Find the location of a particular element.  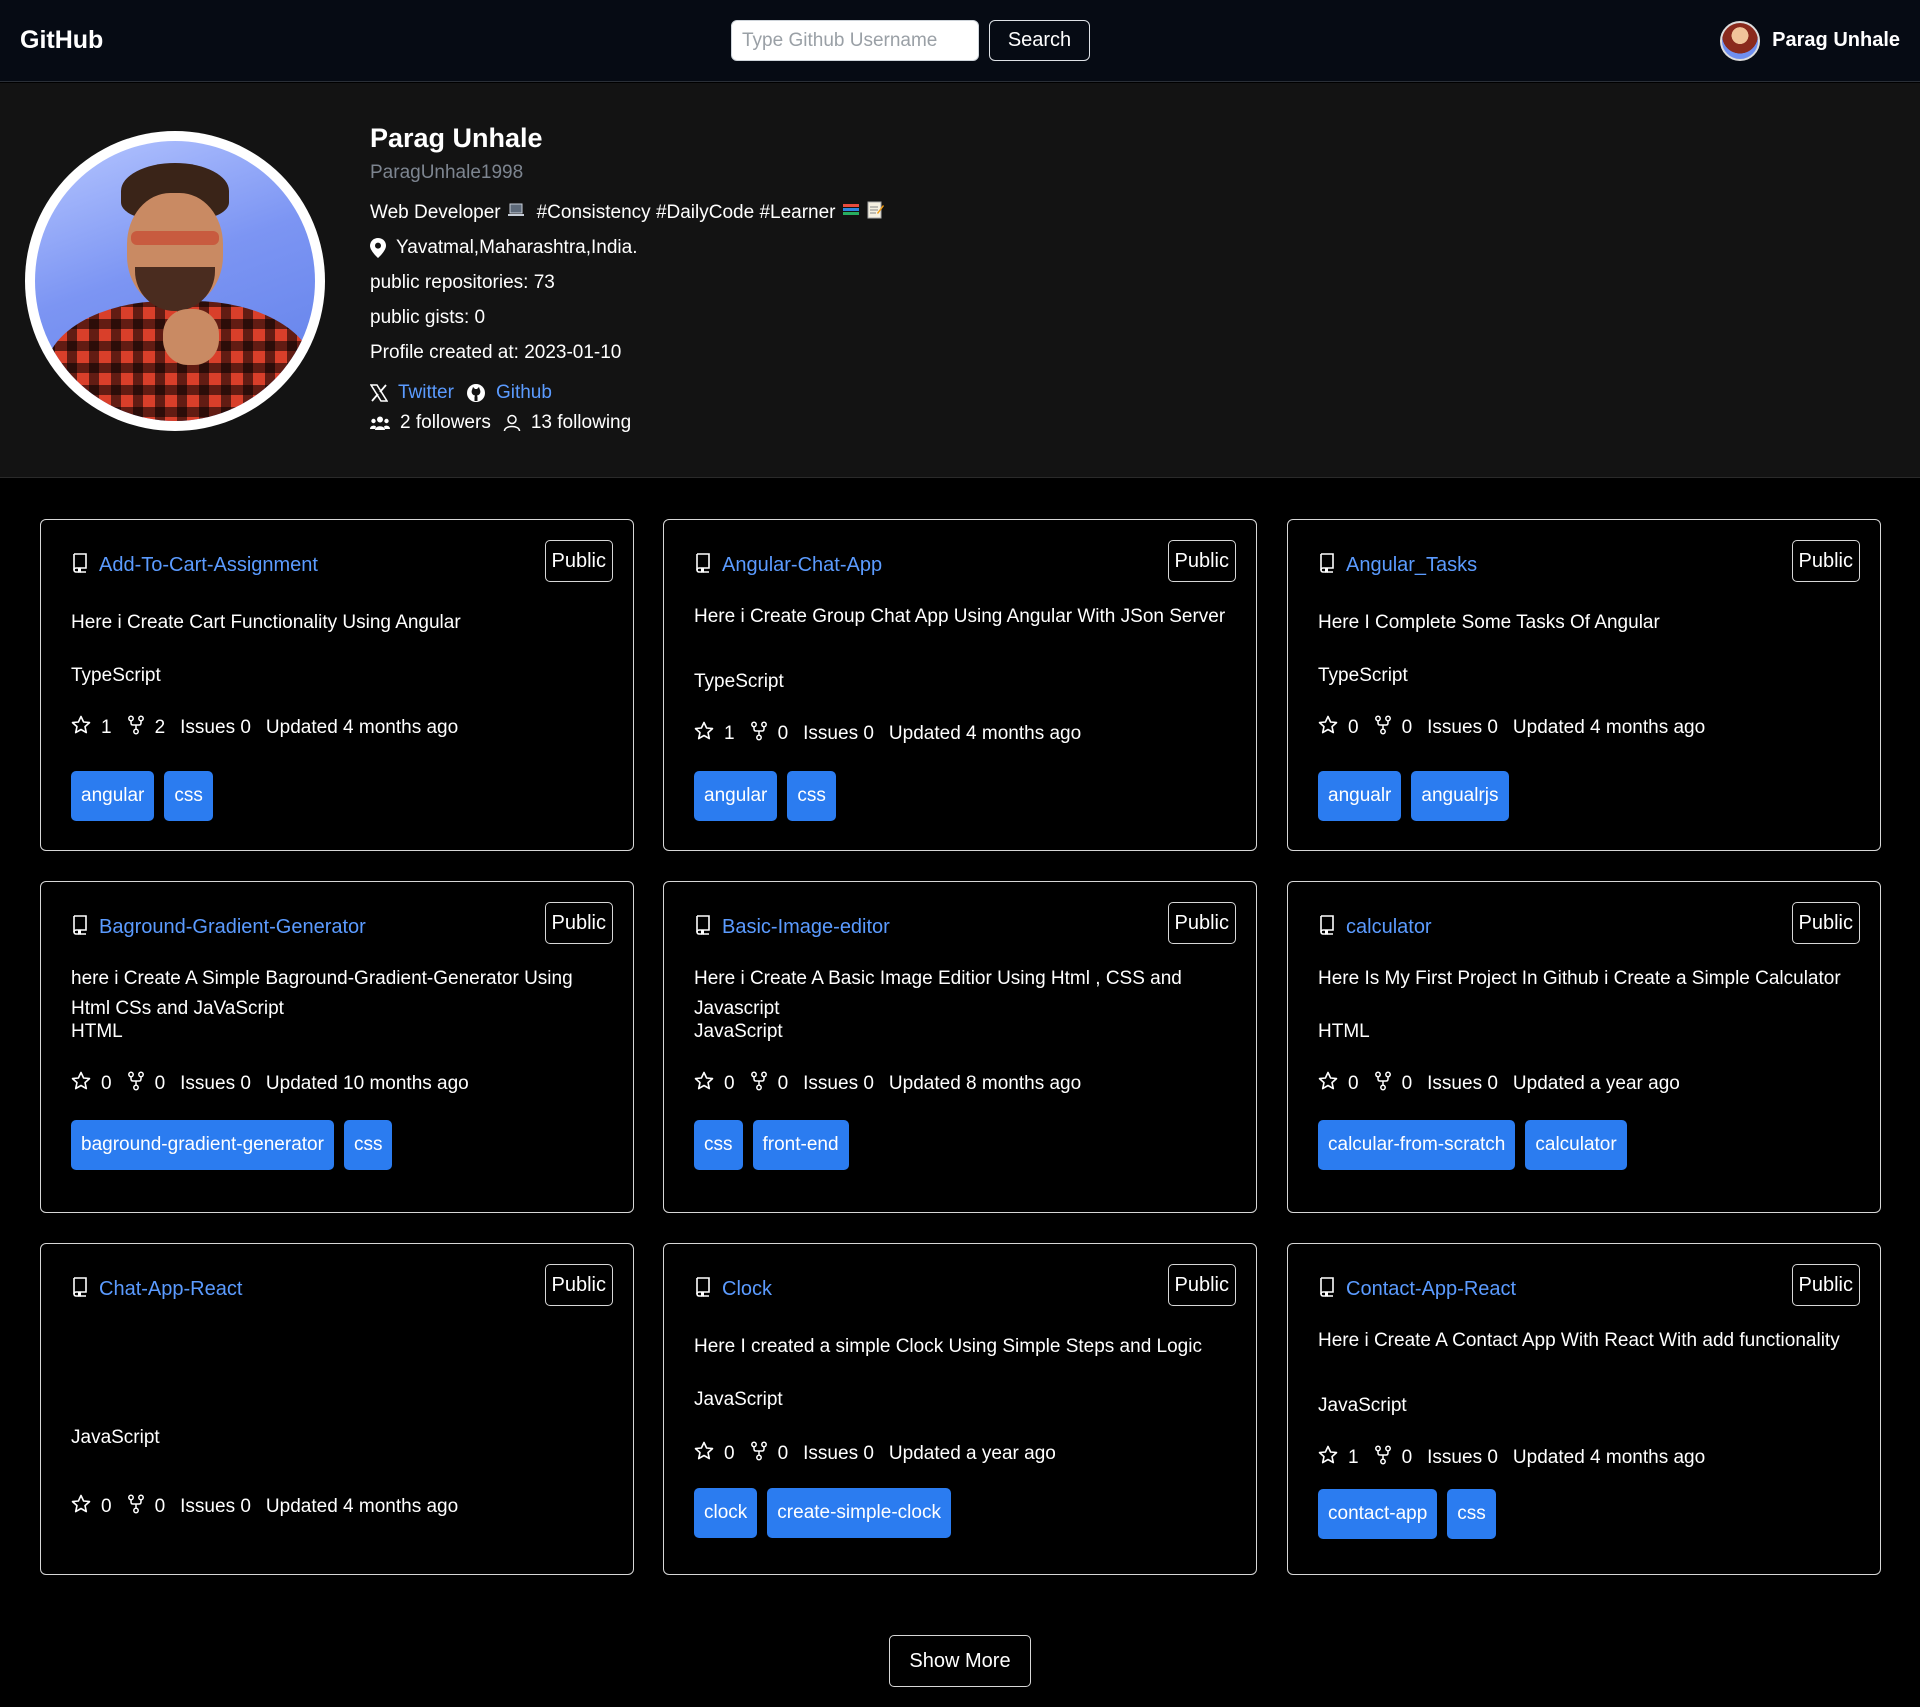

repo-topics: angualr angualrjs is located at coordinates (1418, 796).